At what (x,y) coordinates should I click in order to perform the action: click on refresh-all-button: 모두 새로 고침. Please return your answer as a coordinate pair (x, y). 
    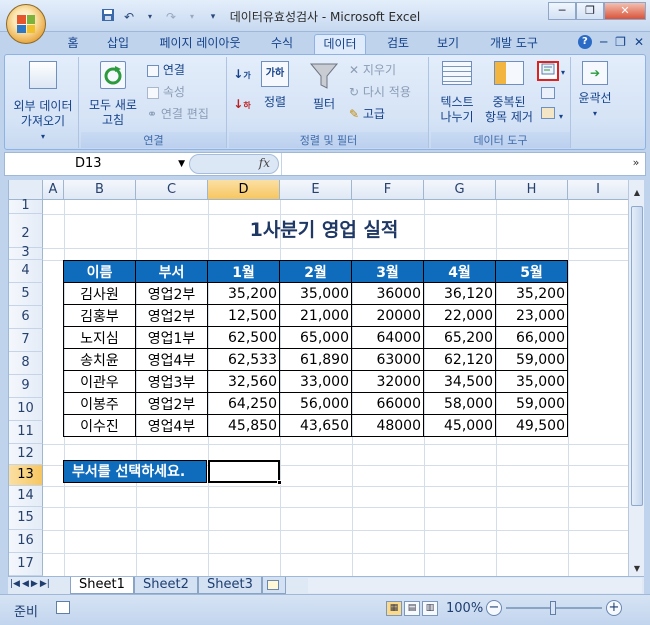
    Looking at the image, I should click on (113, 94).